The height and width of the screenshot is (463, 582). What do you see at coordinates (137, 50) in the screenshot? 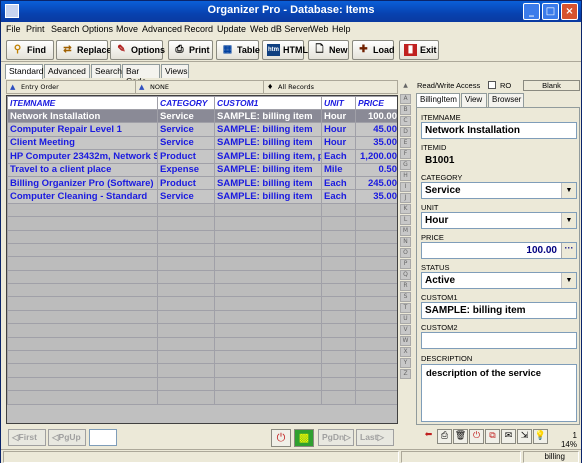
I see `options-button: ✎ Options` at bounding box center [137, 50].